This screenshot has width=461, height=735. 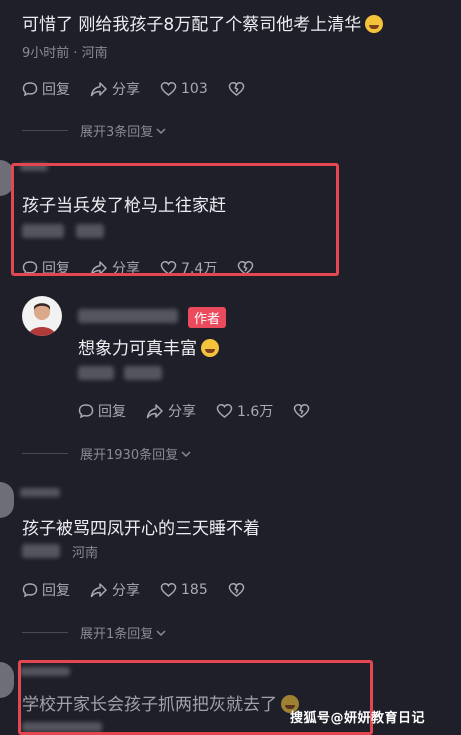 What do you see at coordinates (358, 718) in the screenshot?
I see `watermark: 搜狐号@妍妍教育日记` at bounding box center [358, 718].